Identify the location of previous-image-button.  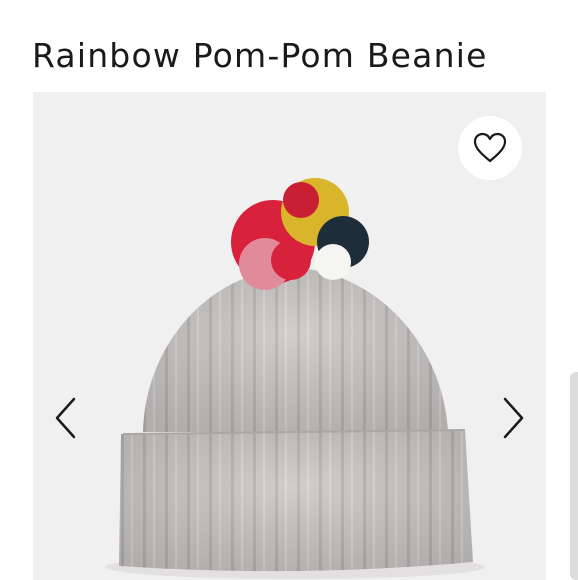
(67, 418).